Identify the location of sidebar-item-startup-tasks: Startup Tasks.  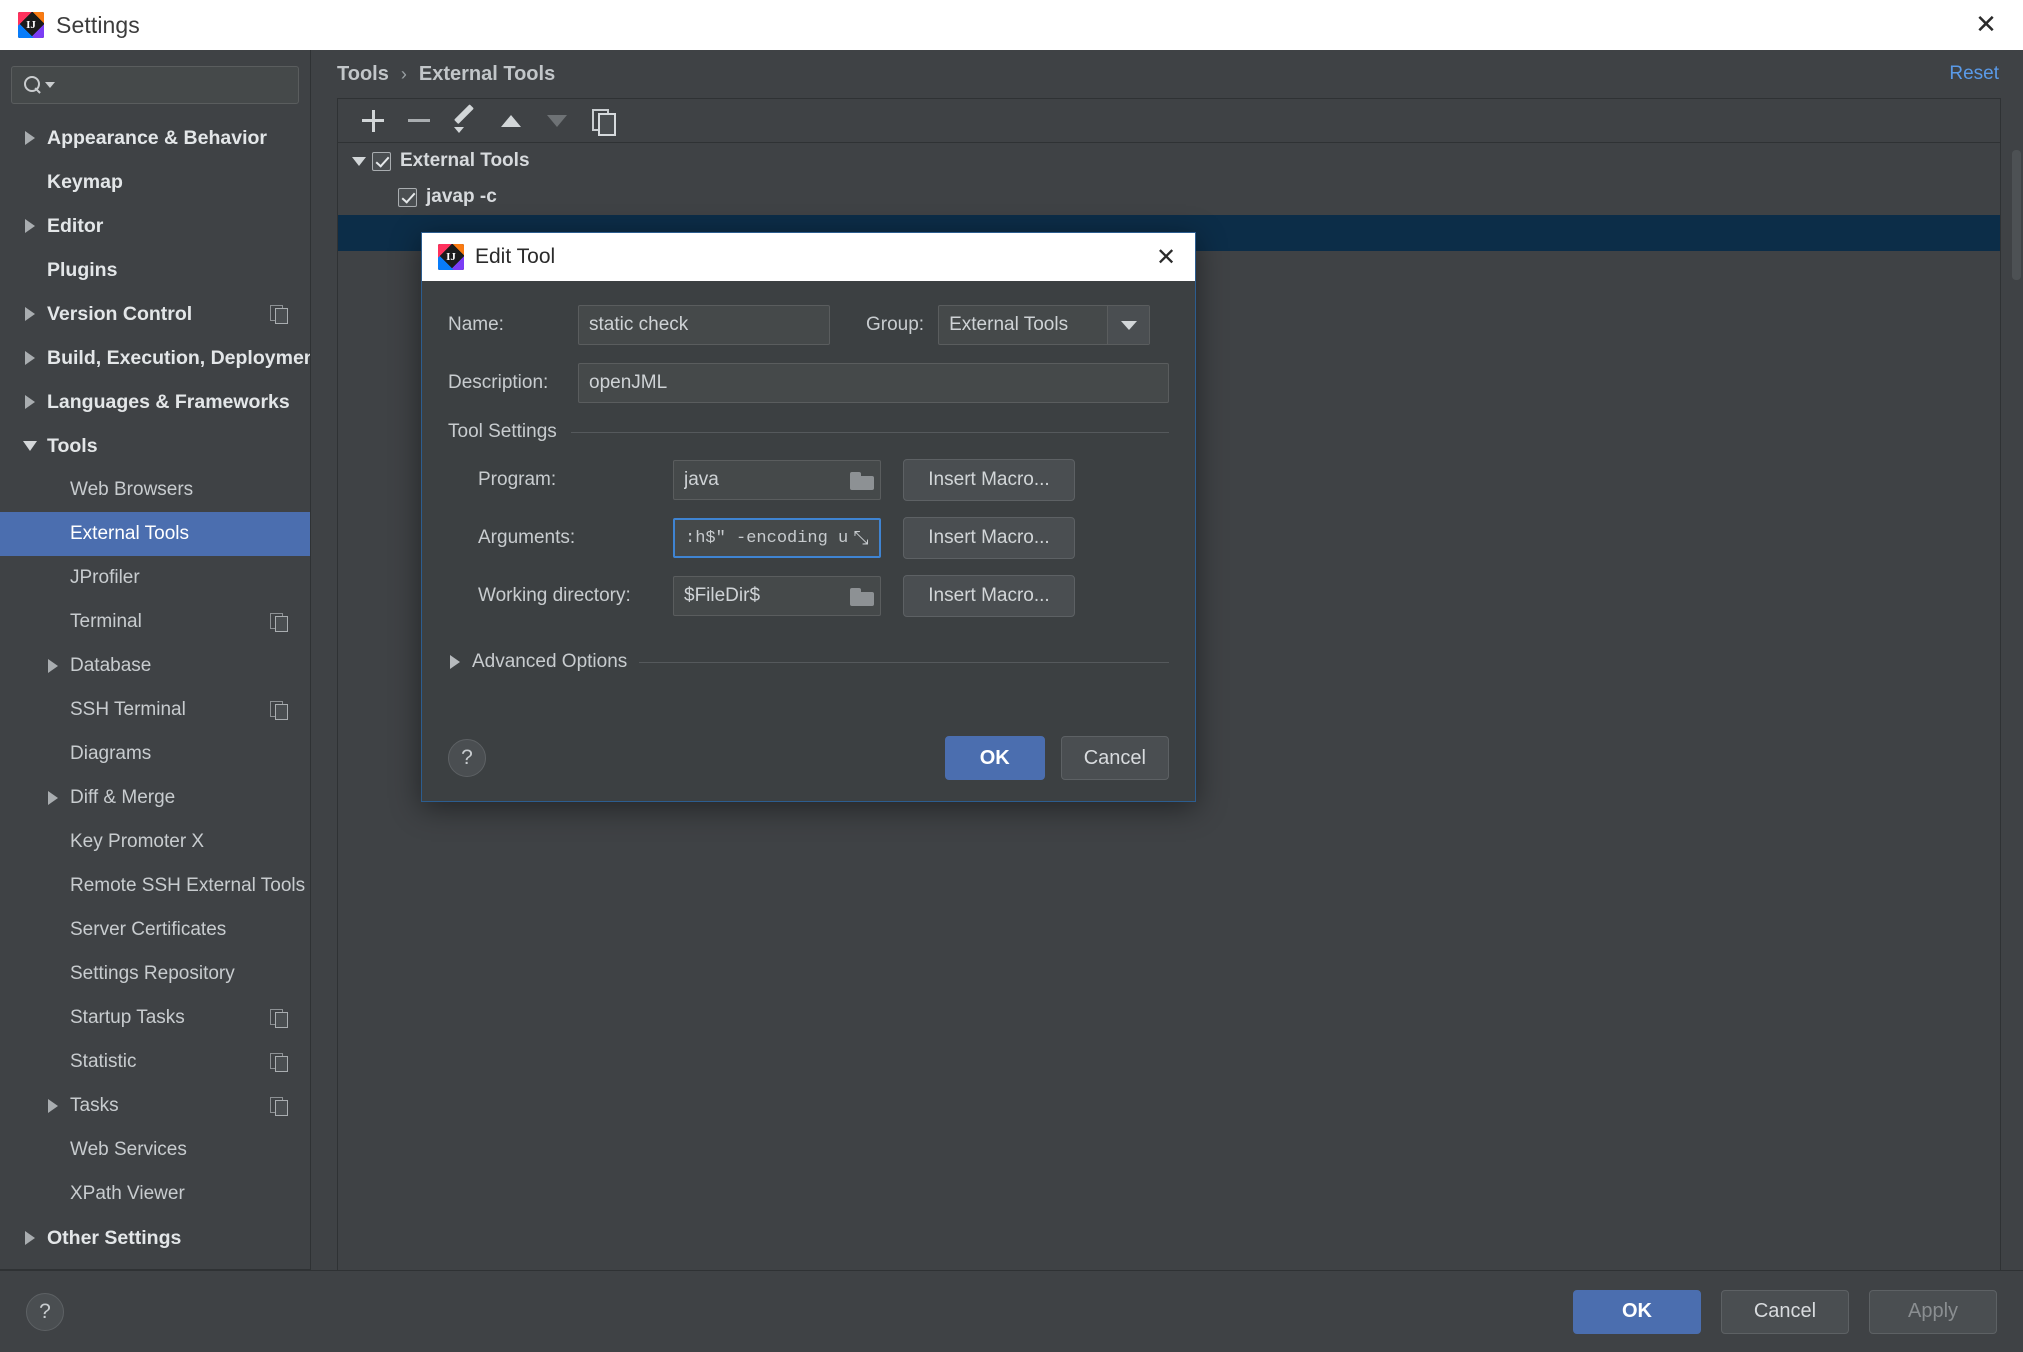
(155, 1018).